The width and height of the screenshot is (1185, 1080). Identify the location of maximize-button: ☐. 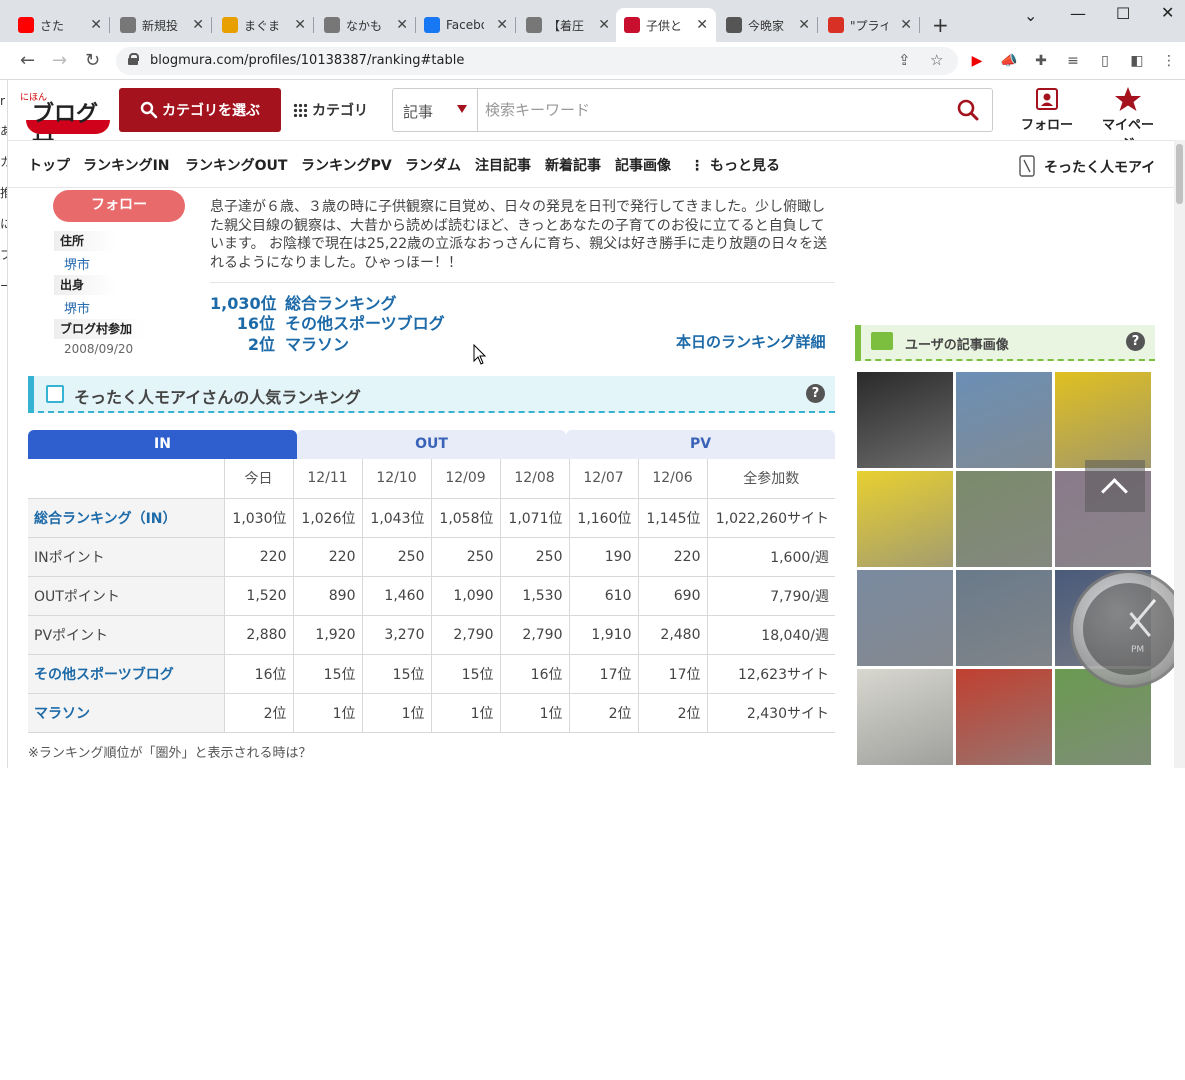
(1123, 13).